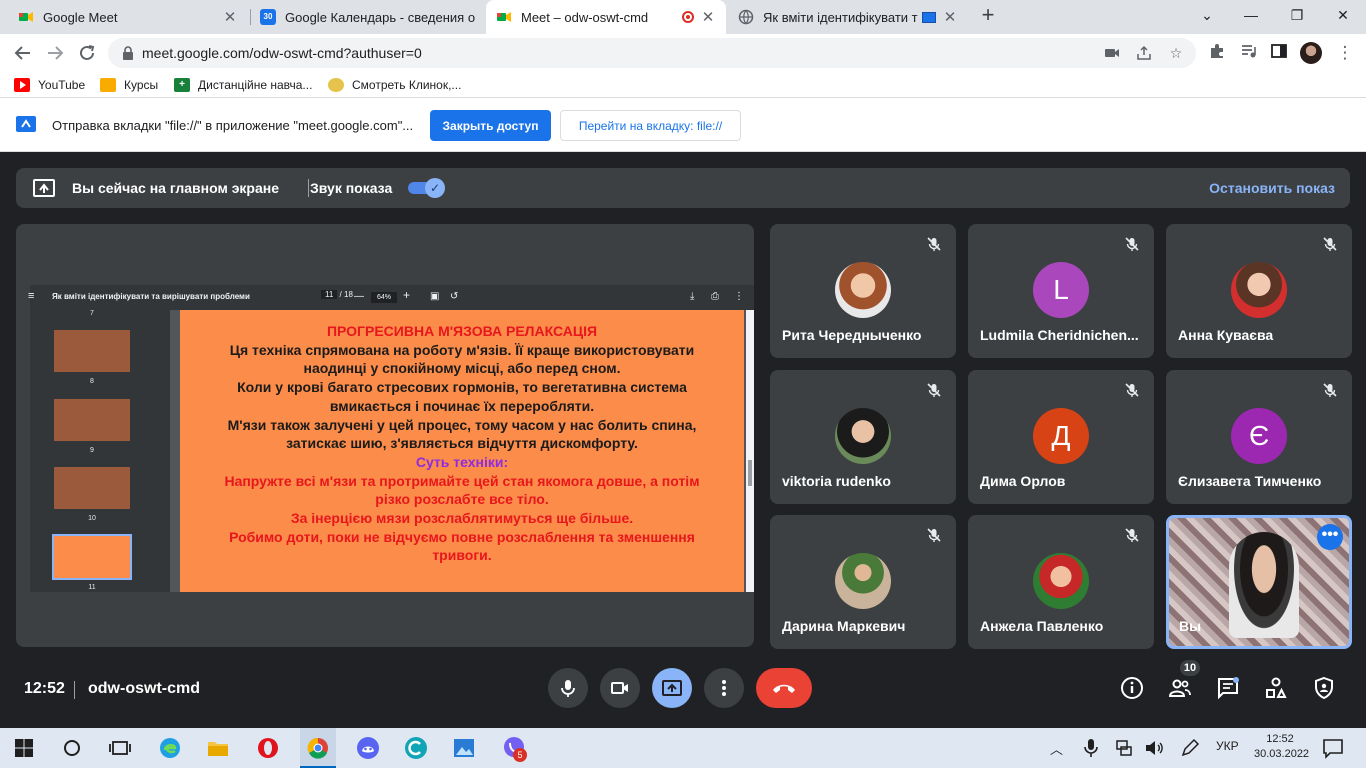 The image size is (1366, 768). I want to click on participant-tile: Дарина Маркевич, so click(863, 582).